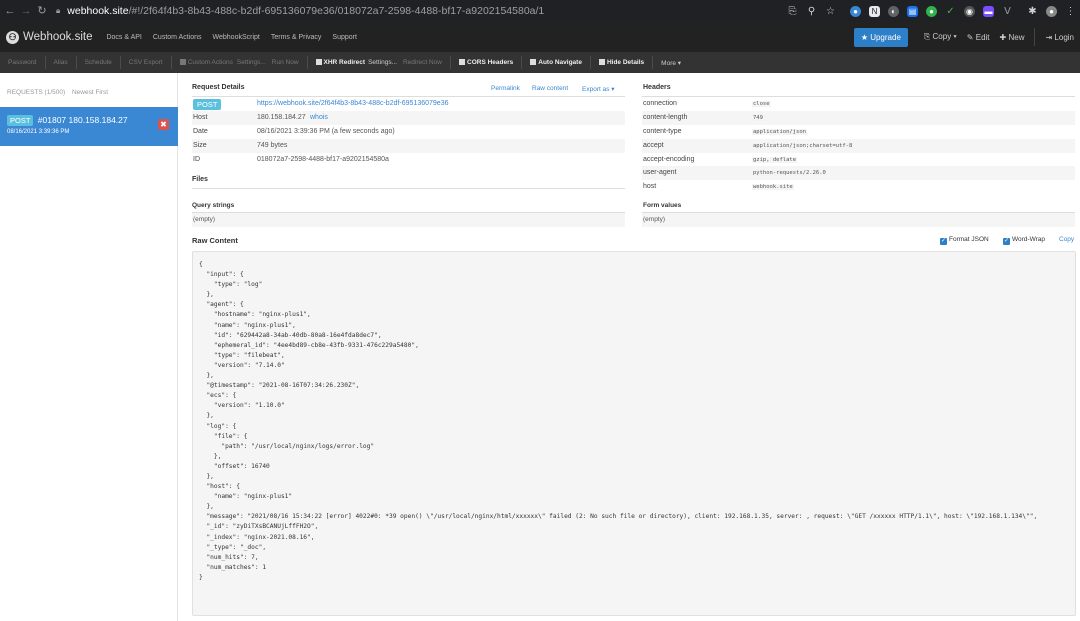 This screenshot has width=1080, height=621. What do you see at coordinates (1066, 239) in the screenshot?
I see `copy-raw-button: Copy` at bounding box center [1066, 239].